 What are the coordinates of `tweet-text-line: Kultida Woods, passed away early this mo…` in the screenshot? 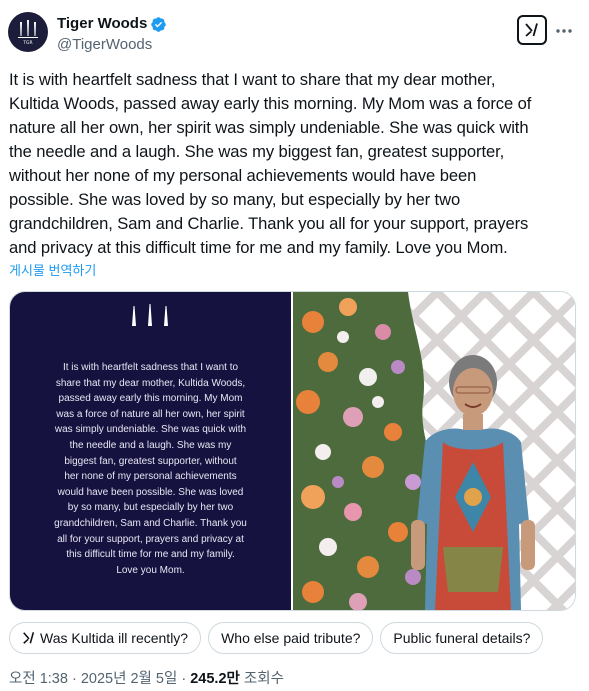 It's located at (270, 103).